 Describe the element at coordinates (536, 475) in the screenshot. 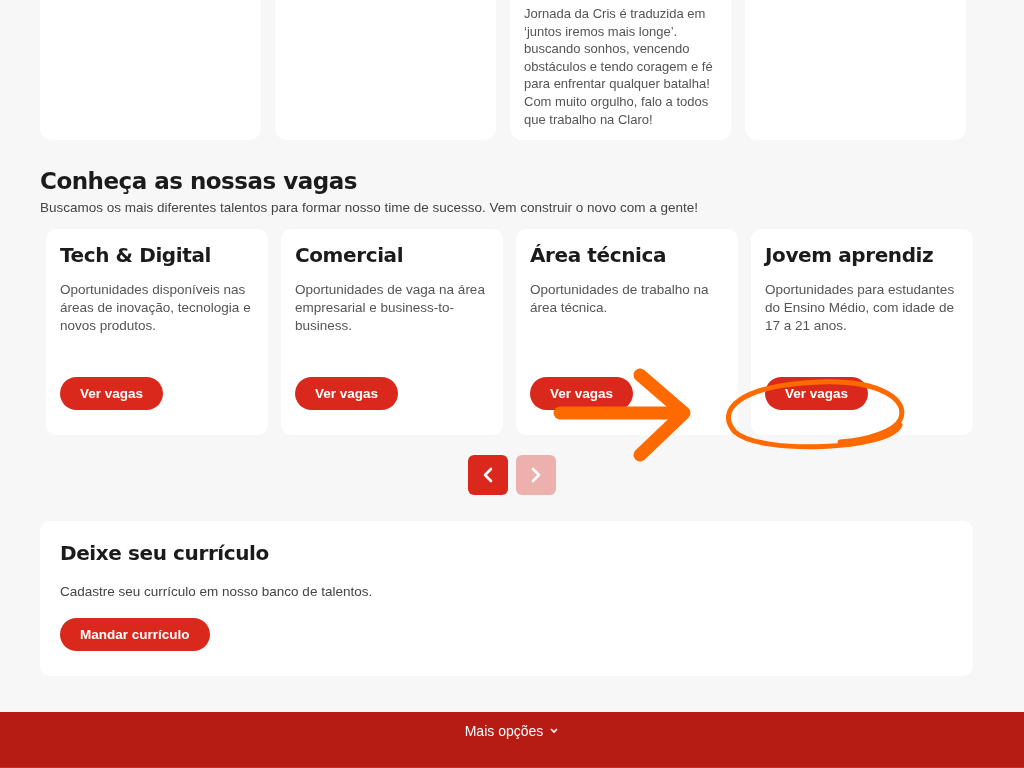

I see `chevron-right-icon` at that location.